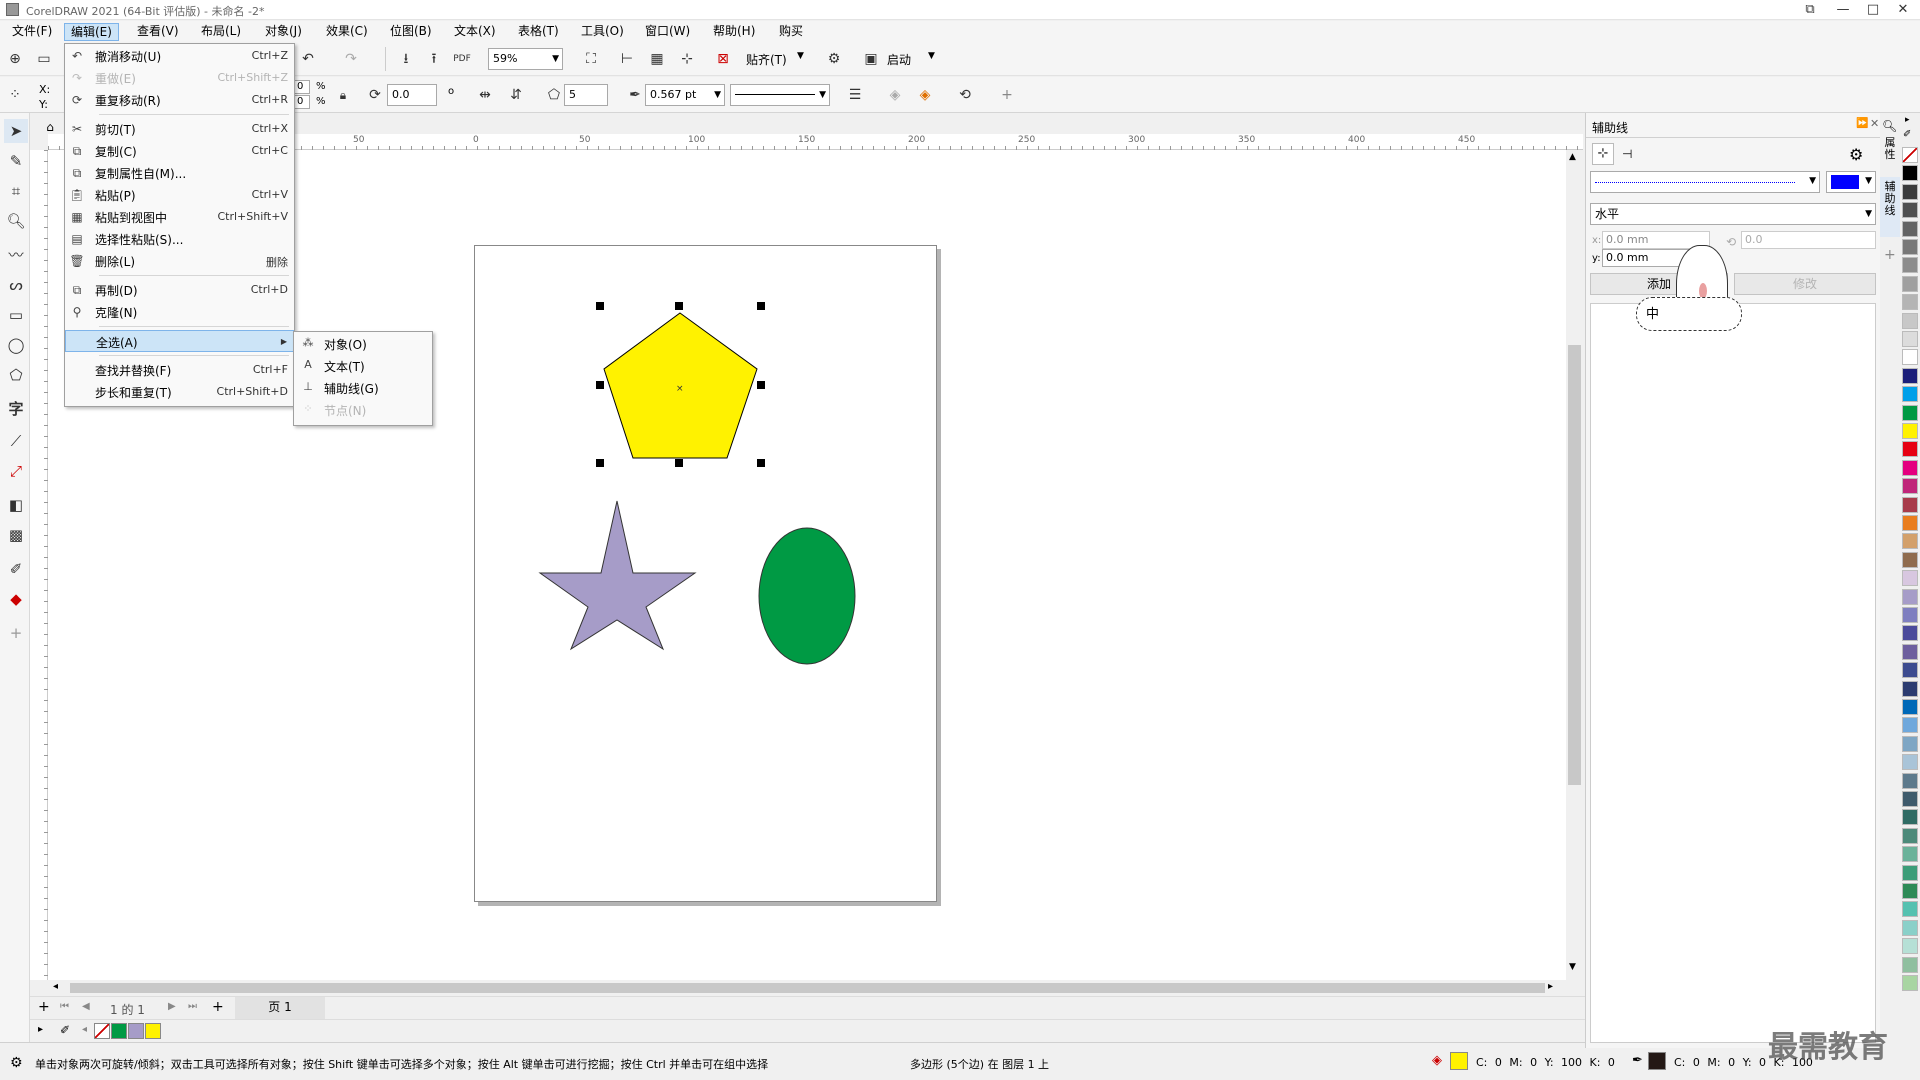  What do you see at coordinates (1907, 134) in the screenshot?
I see `eyedropper-icon: ✐` at bounding box center [1907, 134].